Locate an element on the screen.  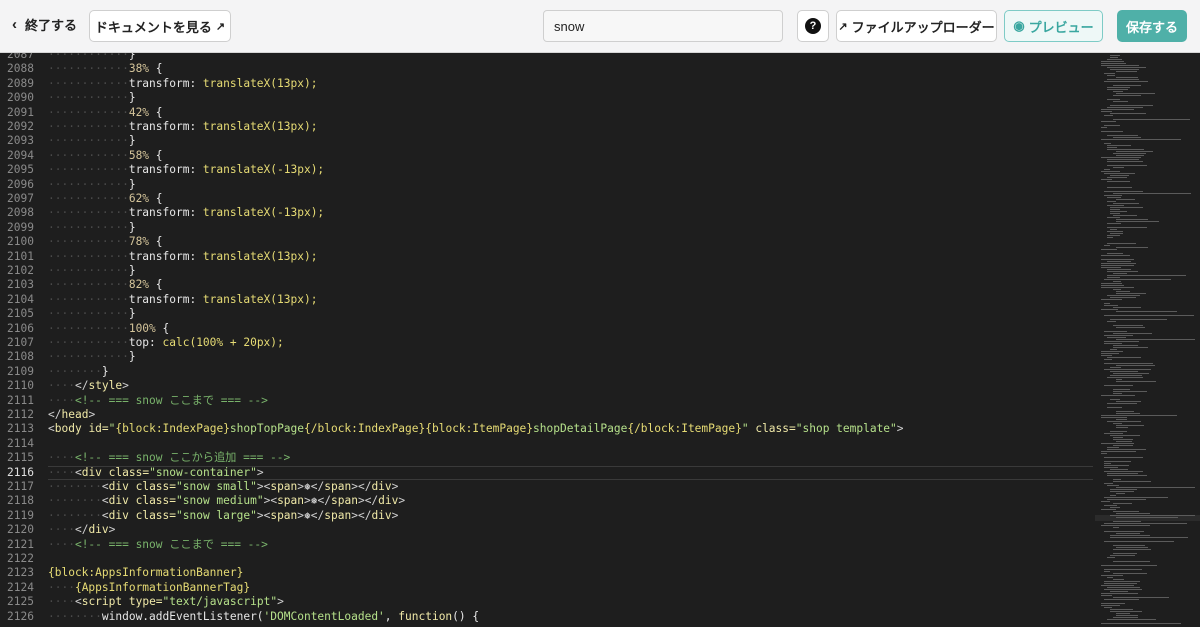
code-line: 2090 ············} is located at coordinates (547, 98).